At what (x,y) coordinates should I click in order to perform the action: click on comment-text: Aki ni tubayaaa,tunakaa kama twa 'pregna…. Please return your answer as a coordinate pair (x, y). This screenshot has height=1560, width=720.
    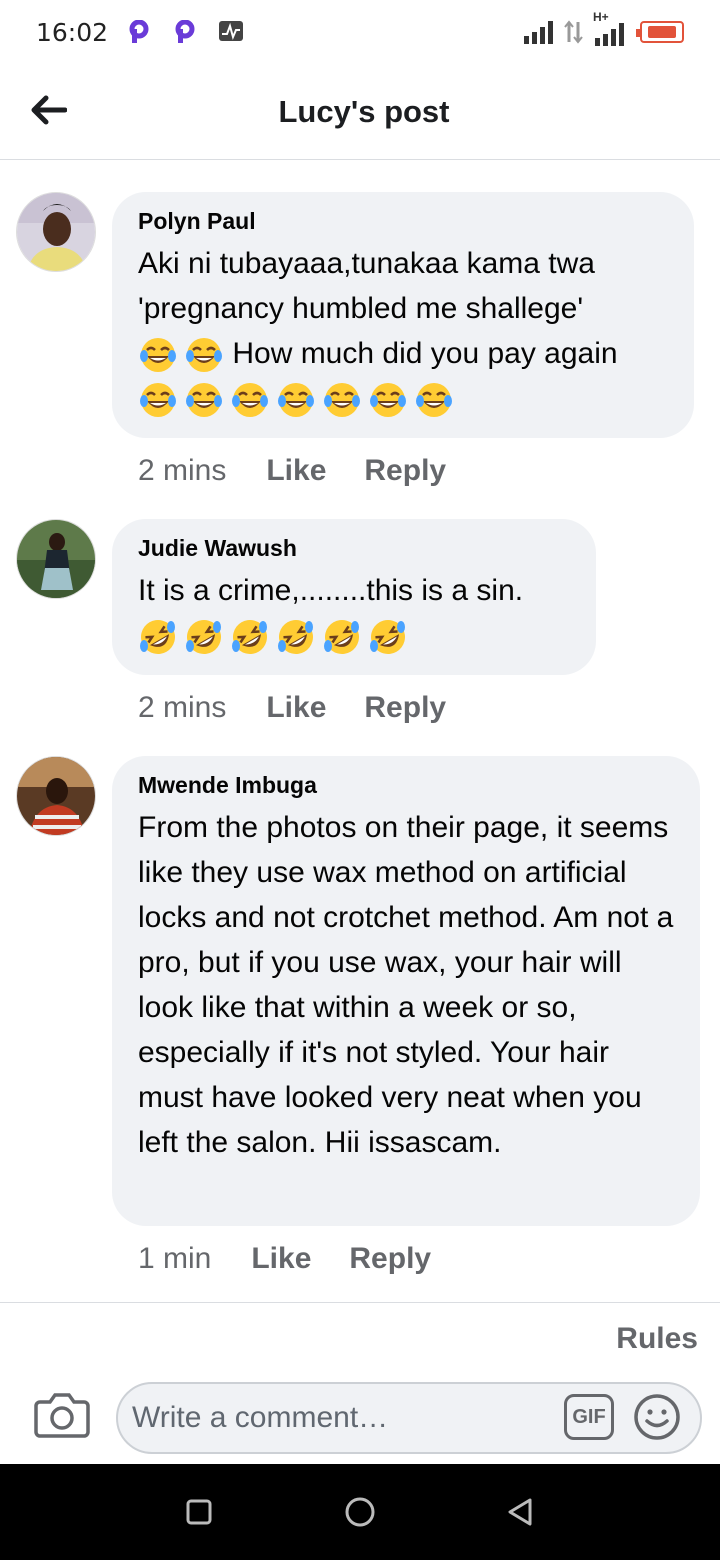
    Looking at the image, I should click on (403, 331).